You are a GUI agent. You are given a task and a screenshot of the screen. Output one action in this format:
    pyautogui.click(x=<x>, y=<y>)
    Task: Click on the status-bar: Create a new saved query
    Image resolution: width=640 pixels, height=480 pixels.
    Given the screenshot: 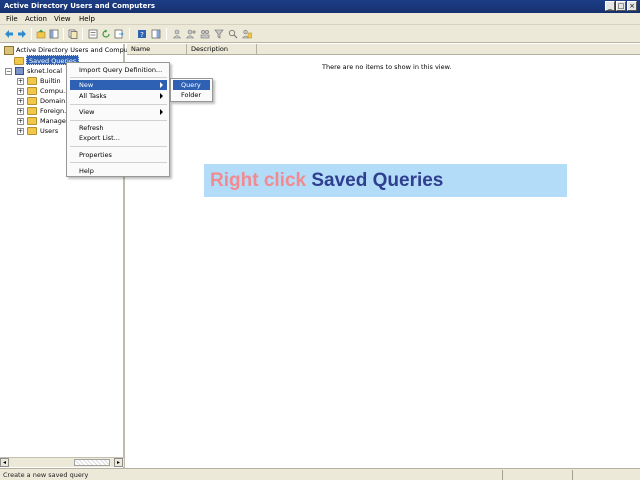 What is the action you would take?
    pyautogui.click(x=320, y=474)
    